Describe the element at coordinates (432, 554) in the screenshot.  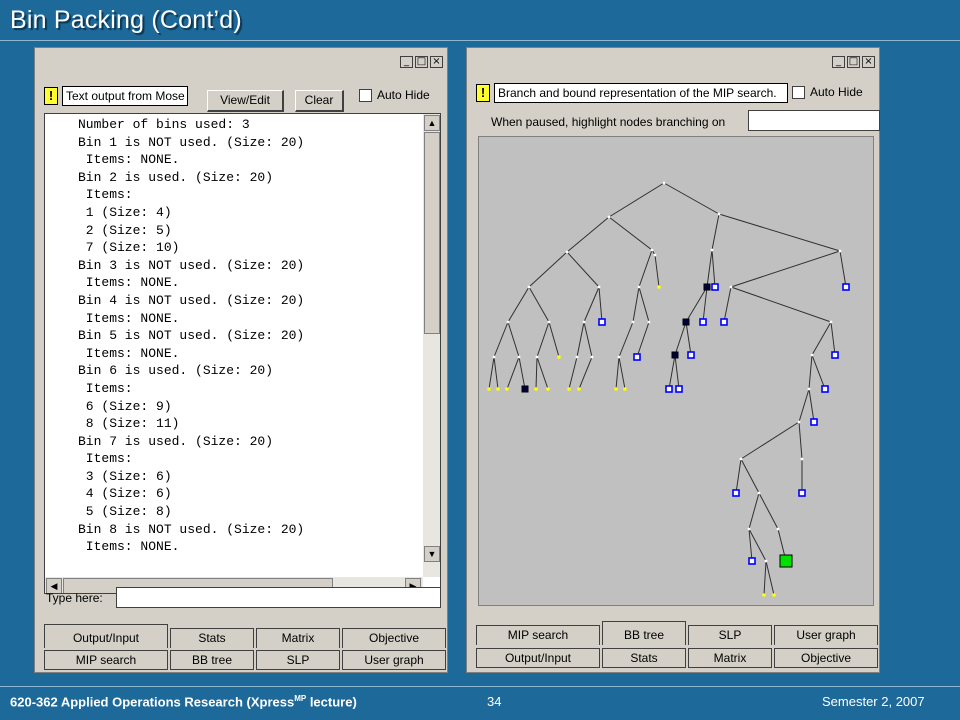
I see `scroll-down-arrow-icon: ▼` at that location.